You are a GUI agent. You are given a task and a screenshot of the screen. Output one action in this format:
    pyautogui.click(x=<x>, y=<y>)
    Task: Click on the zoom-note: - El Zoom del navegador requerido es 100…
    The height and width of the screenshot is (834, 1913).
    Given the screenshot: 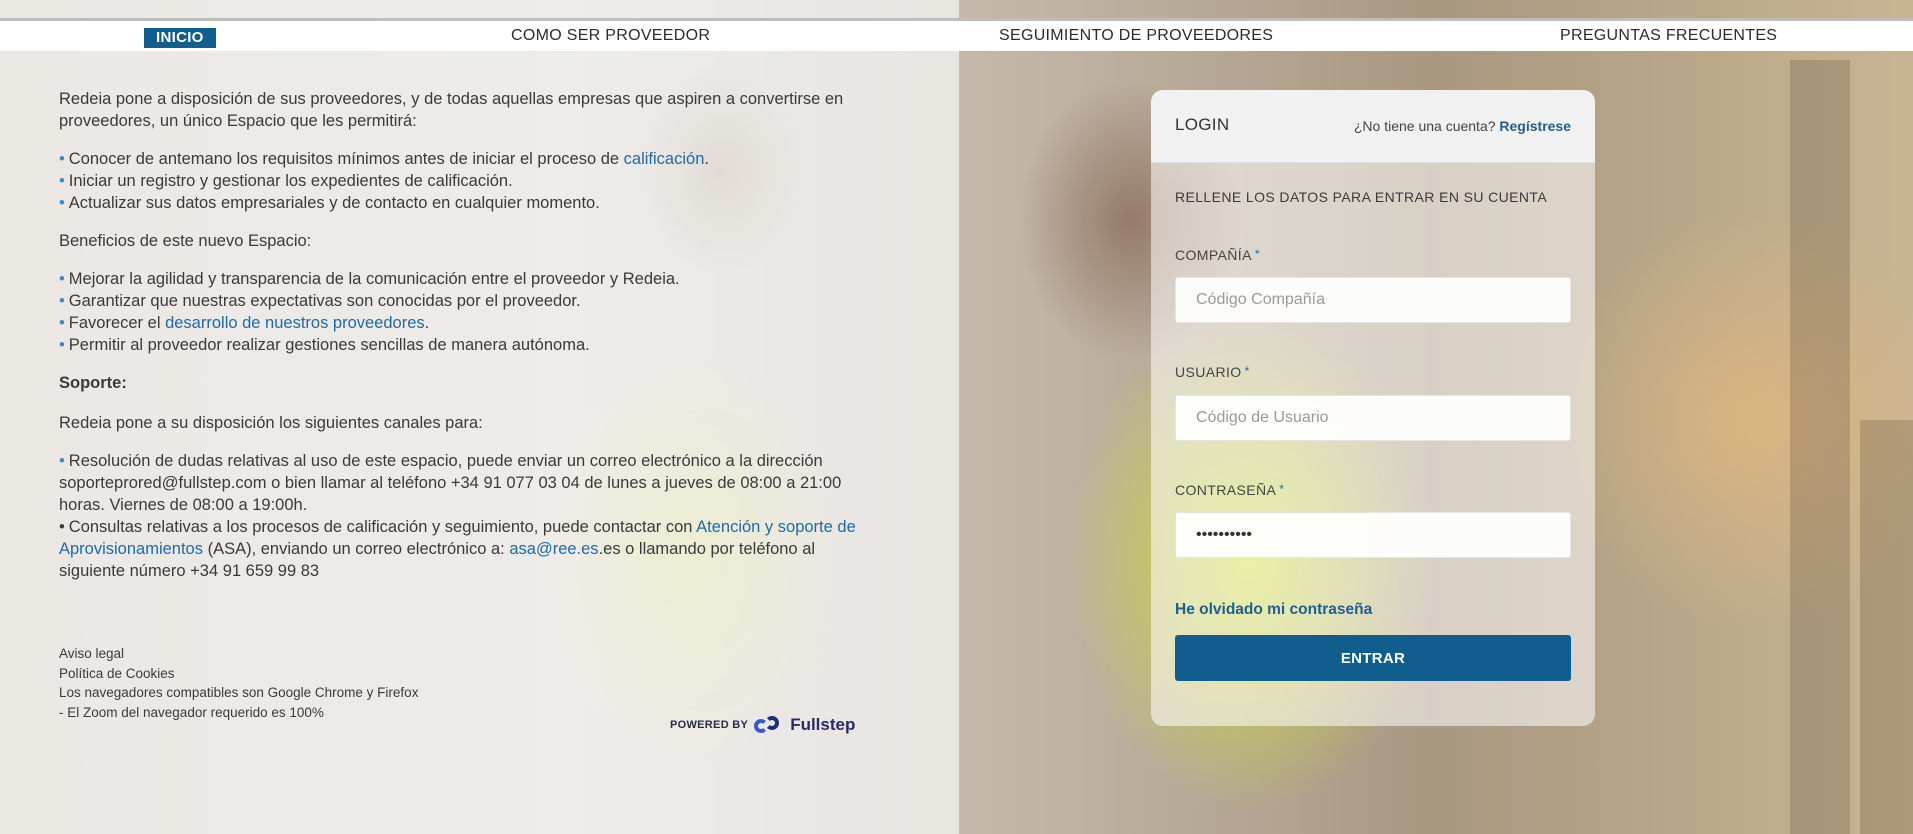 What is the action you would take?
    pyautogui.click(x=191, y=712)
    